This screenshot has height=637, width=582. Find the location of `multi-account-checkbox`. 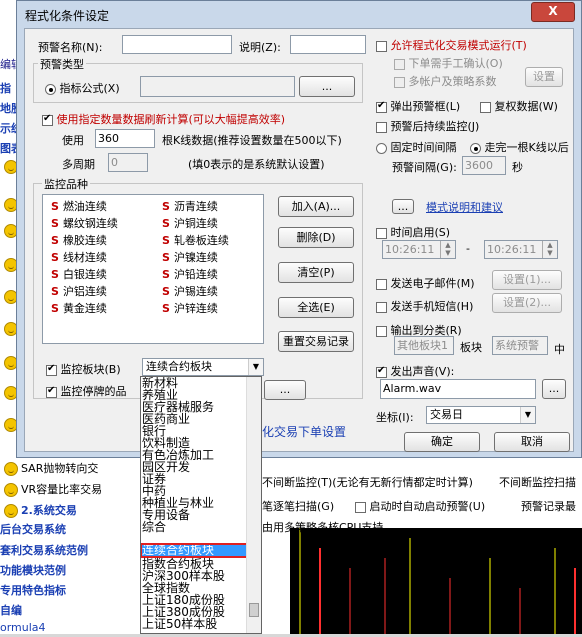

multi-account-checkbox is located at coordinates (399, 82).